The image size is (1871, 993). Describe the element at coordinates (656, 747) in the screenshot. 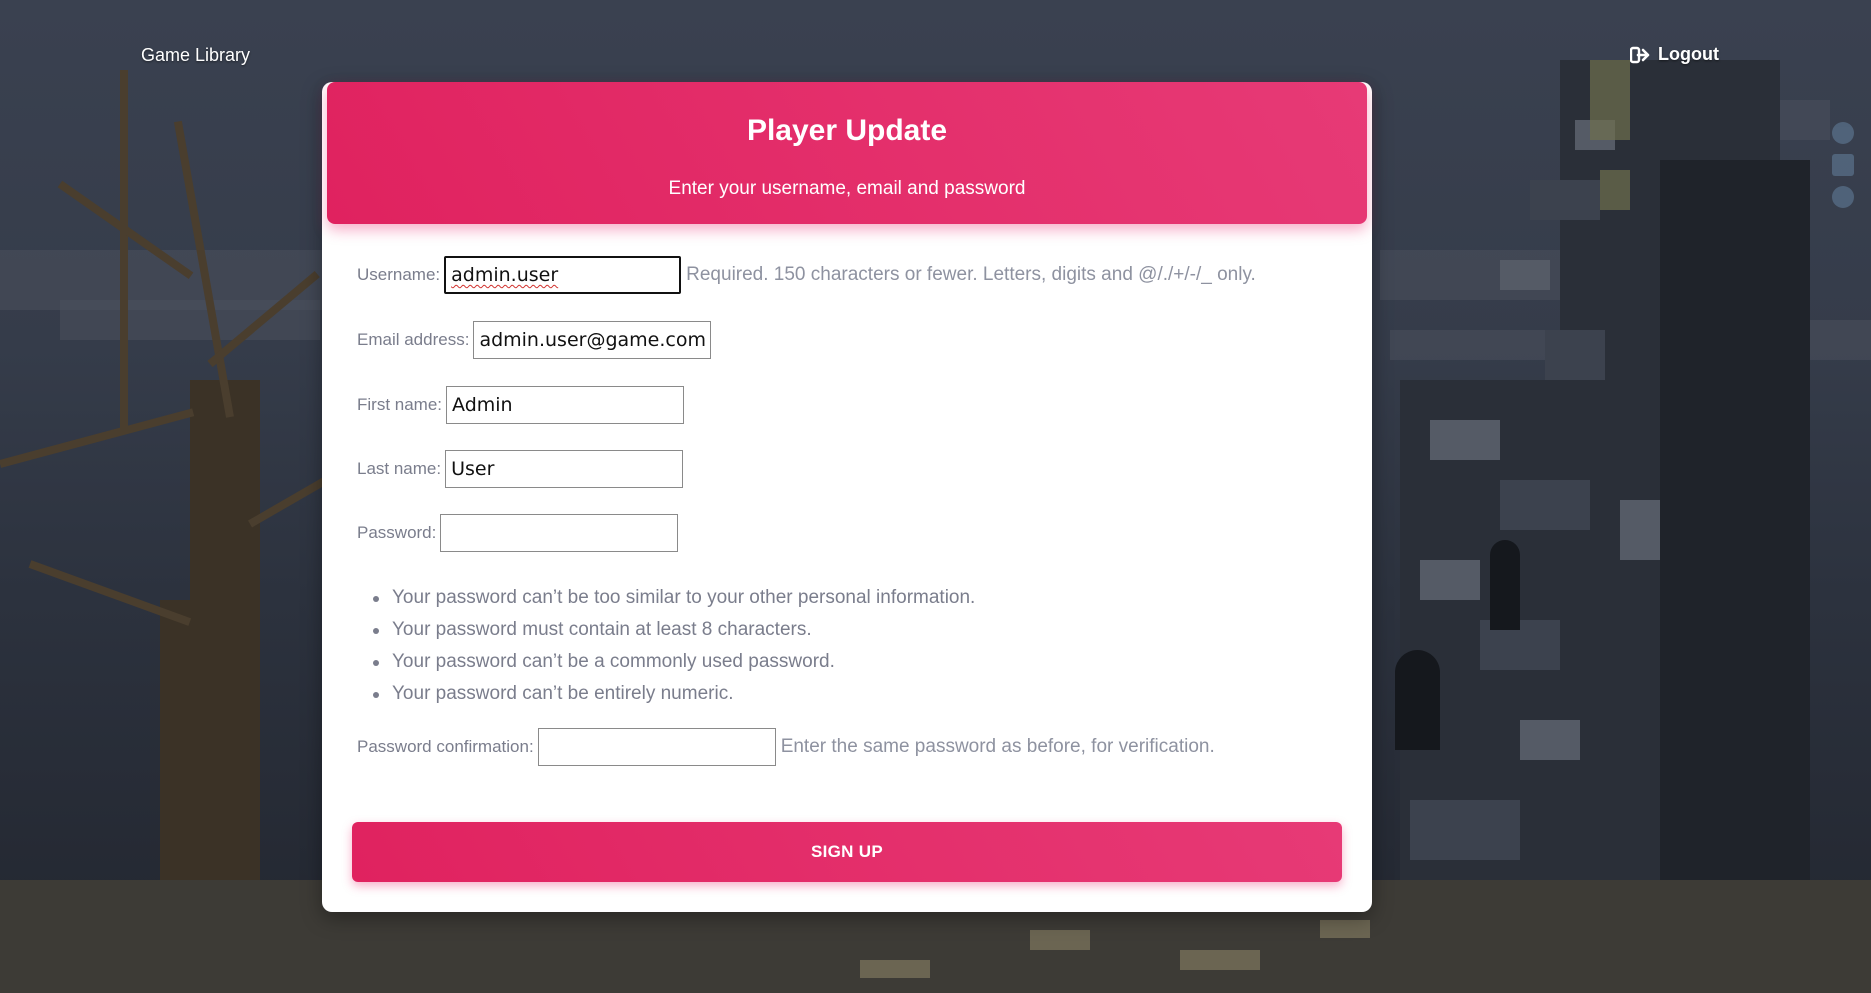

I see `password-confirmation-input` at that location.